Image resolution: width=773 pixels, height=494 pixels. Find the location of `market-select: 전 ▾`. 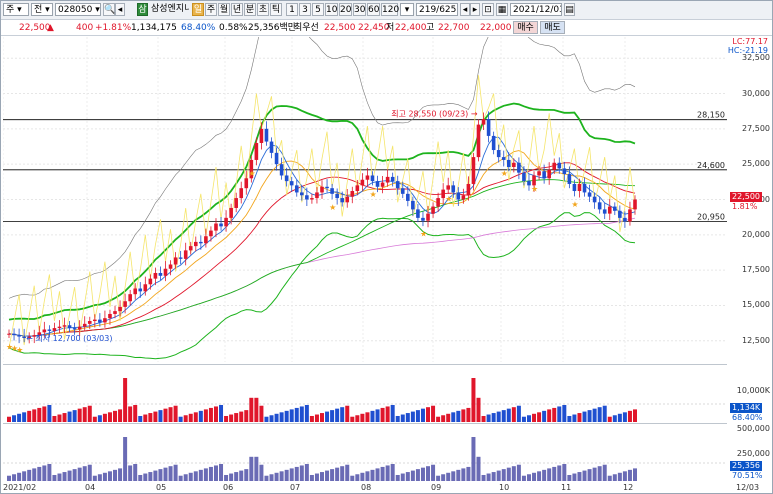

market-select: 전 ▾ is located at coordinates (42, 9).